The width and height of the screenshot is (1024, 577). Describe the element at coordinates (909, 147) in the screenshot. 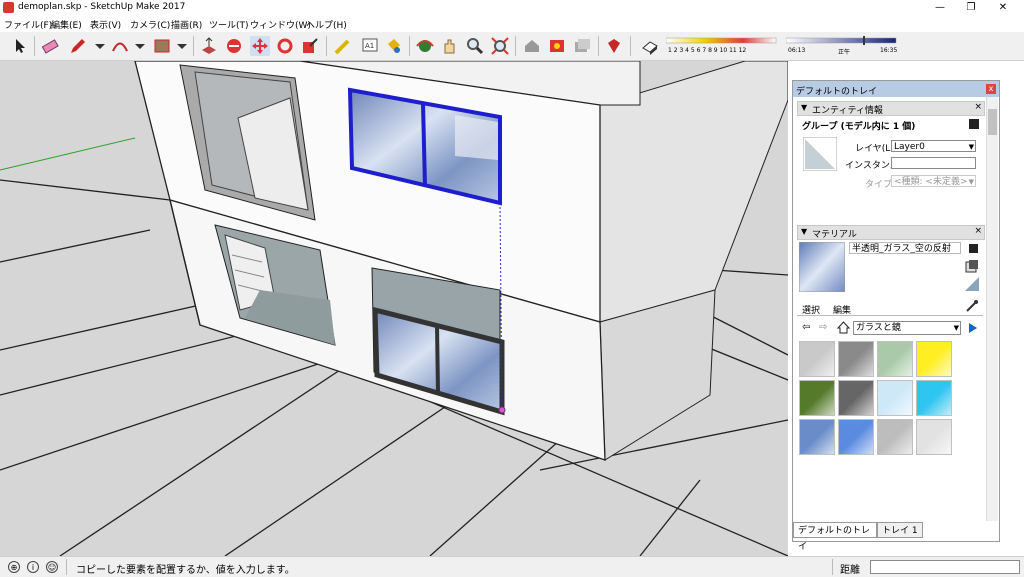

I see `layer-value: Layer0` at that location.